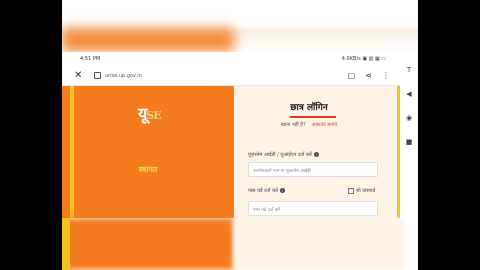 The height and width of the screenshot is (270, 480). I want to click on share-icon: ⋖, so click(368, 75).